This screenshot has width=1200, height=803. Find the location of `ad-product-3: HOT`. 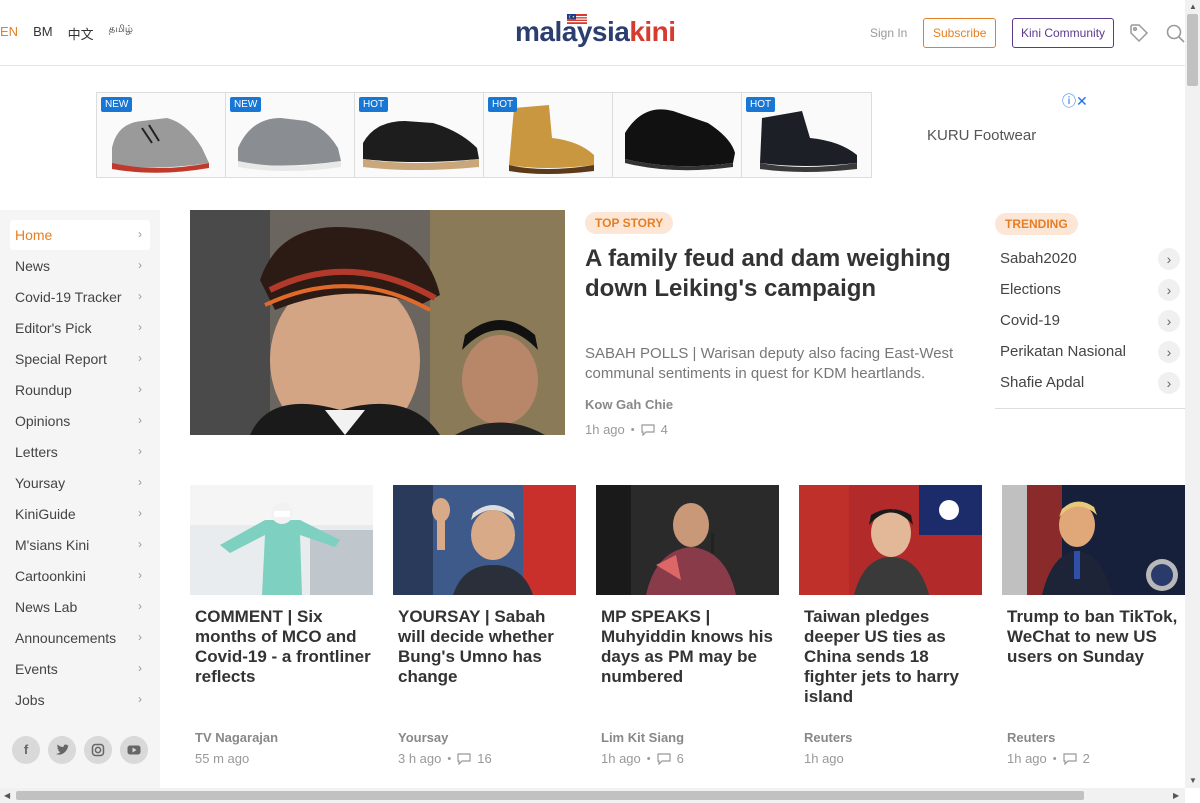

ad-product-3: HOT is located at coordinates (419, 135).